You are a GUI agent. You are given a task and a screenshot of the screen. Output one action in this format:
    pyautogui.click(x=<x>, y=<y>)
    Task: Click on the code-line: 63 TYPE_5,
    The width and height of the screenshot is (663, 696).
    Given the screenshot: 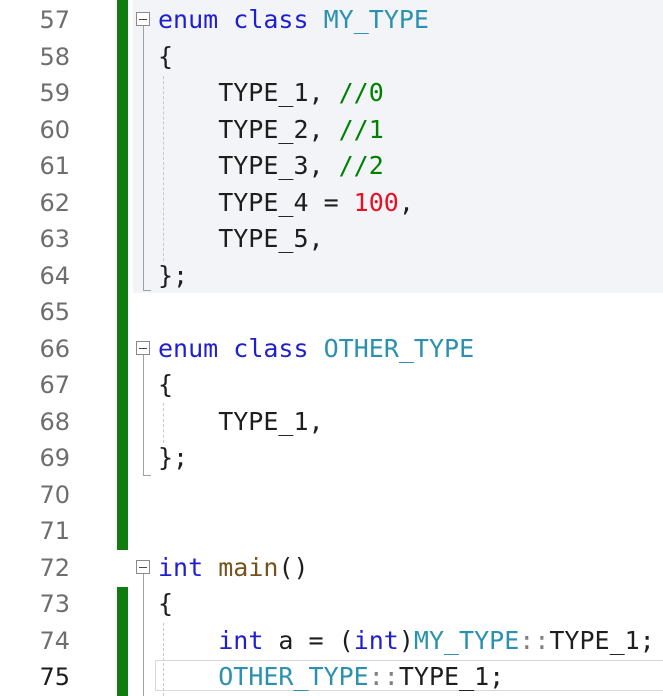 What is the action you would take?
    pyautogui.click(x=331, y=239)
    